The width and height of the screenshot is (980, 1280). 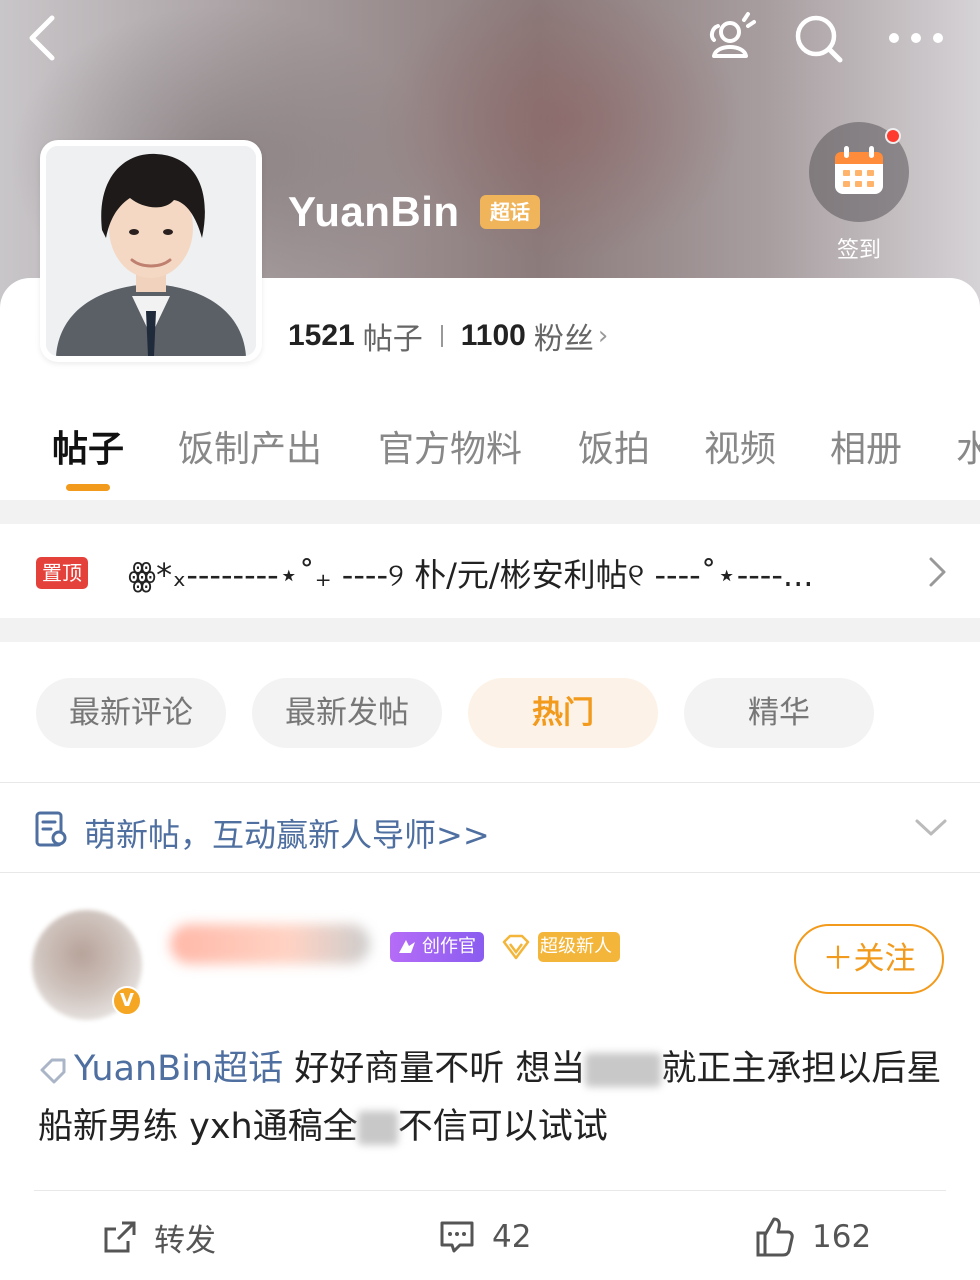 I want to click on creator-badge-label: 创作官, so click(x=449, y=946).